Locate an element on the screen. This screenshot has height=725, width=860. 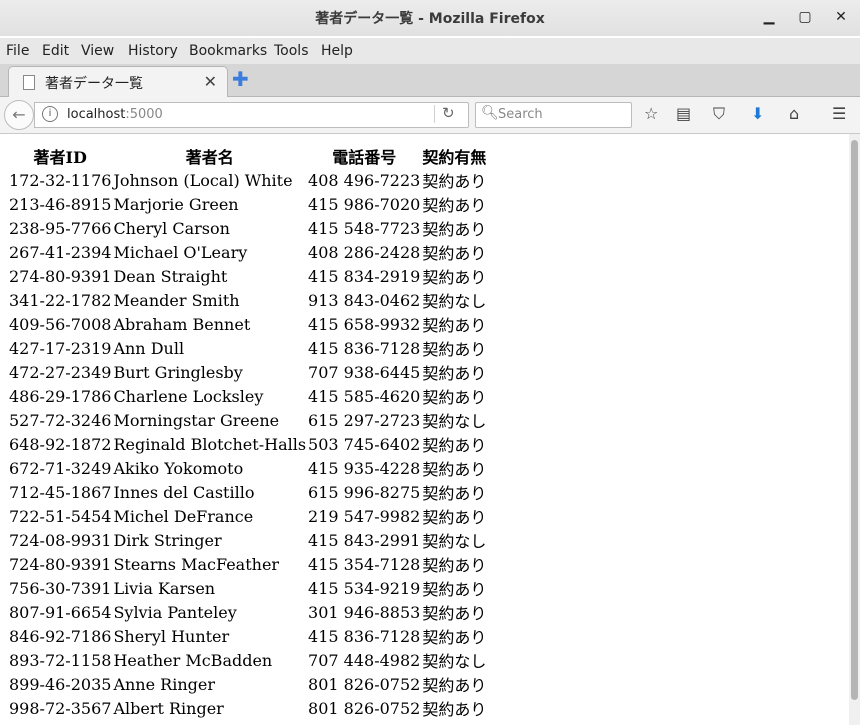
cell-author-name: Marjorie Green is located at coordinates (176, 204).